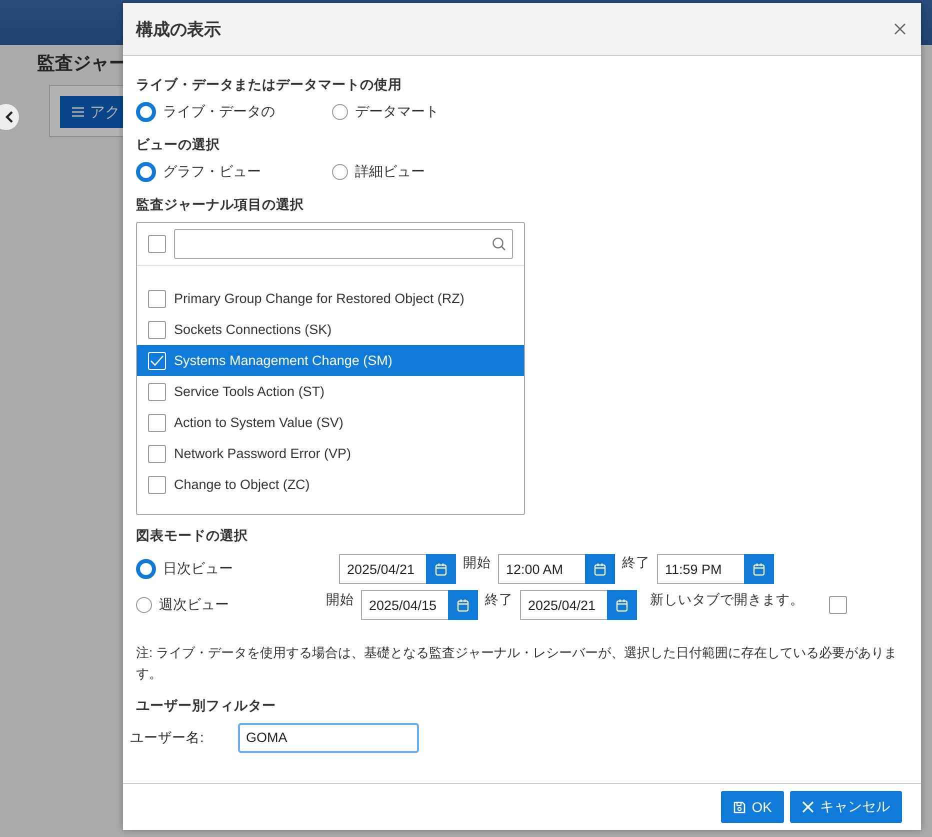  Describe the element at coordinates (330, 484) in the screenshot. I see `list-item: Change to Object (ZC)` at that location.